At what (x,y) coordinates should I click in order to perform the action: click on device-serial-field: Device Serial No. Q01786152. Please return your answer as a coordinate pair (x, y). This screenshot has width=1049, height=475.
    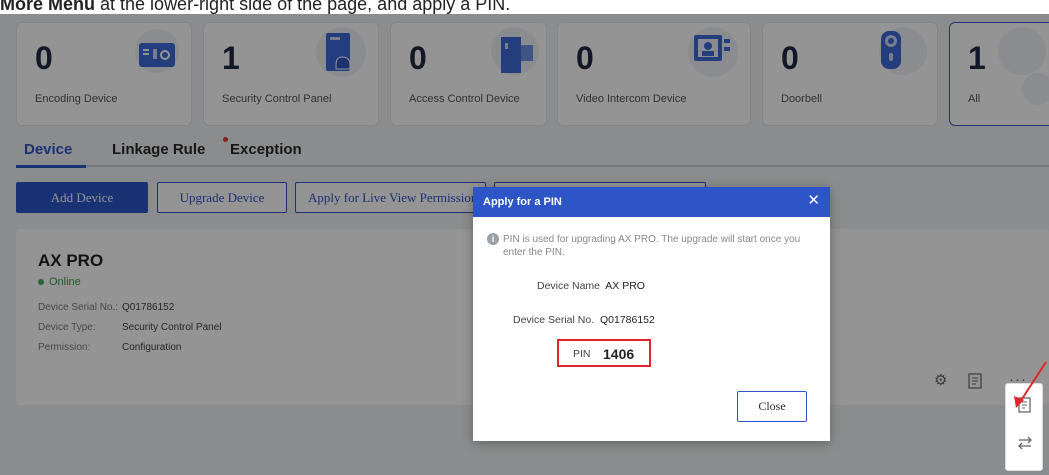
    Looking at the image, I should click on (584, 320).